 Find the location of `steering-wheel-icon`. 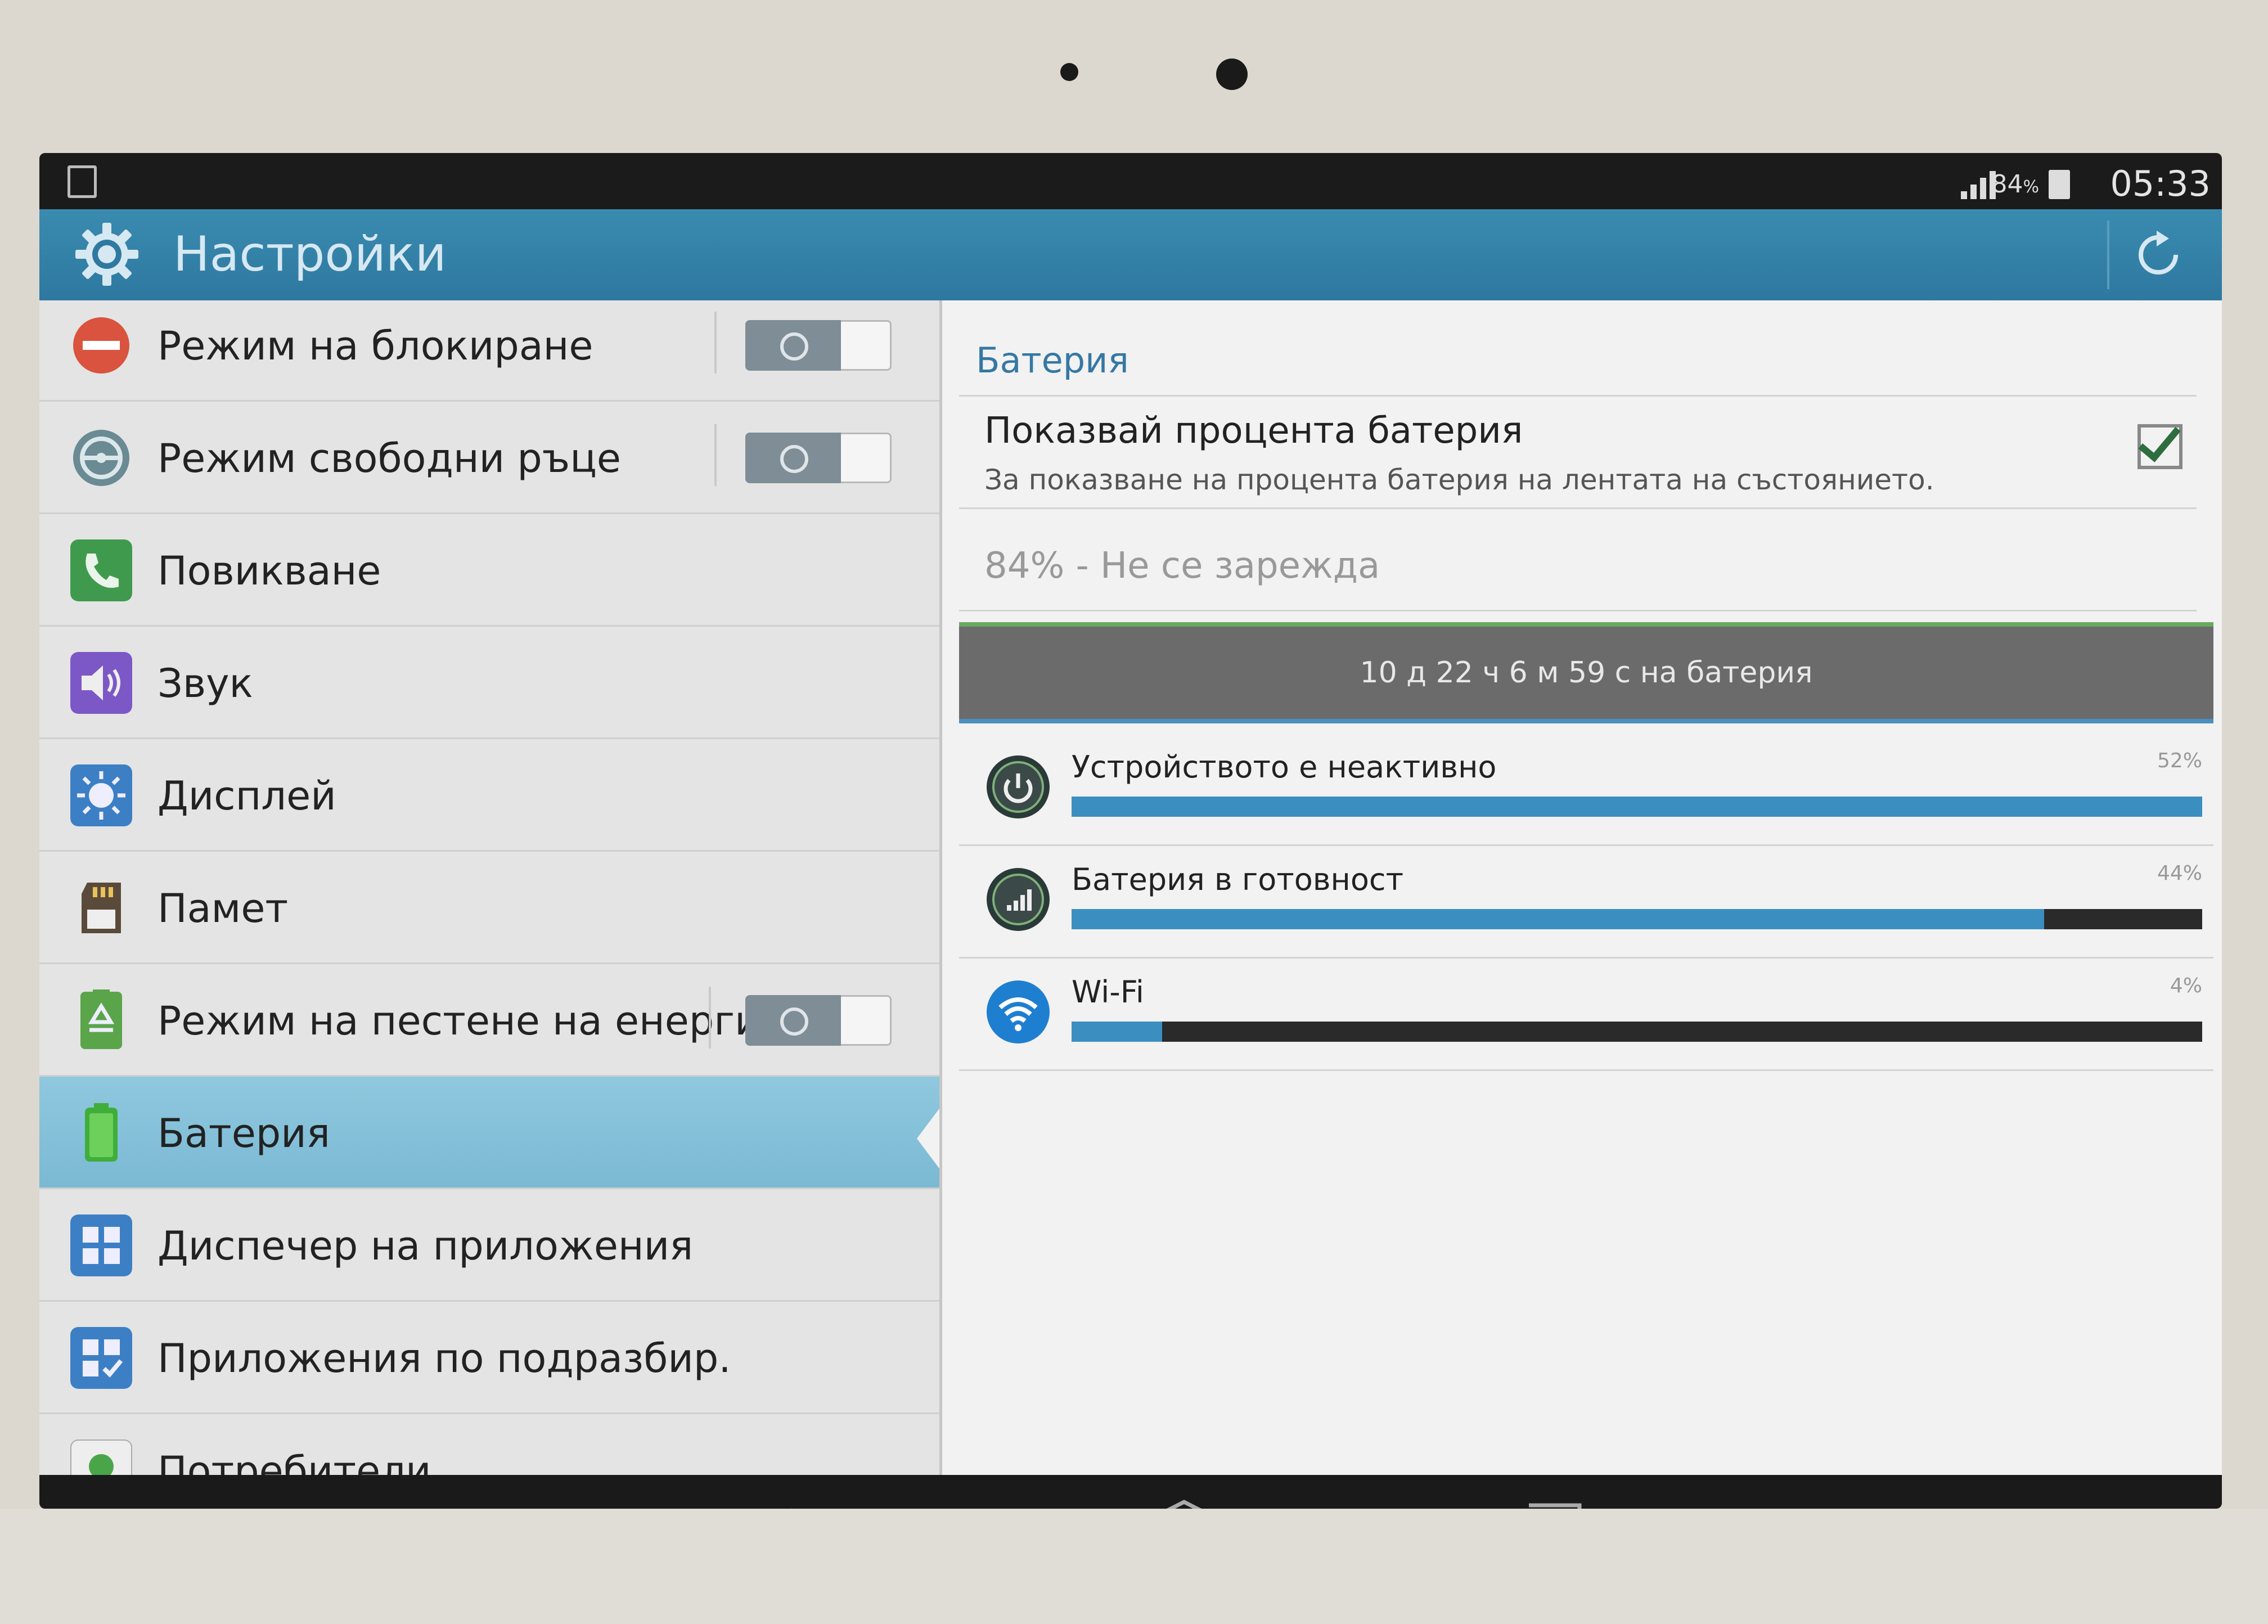

steering-wheel-icon is located at coordinates (101, 458).